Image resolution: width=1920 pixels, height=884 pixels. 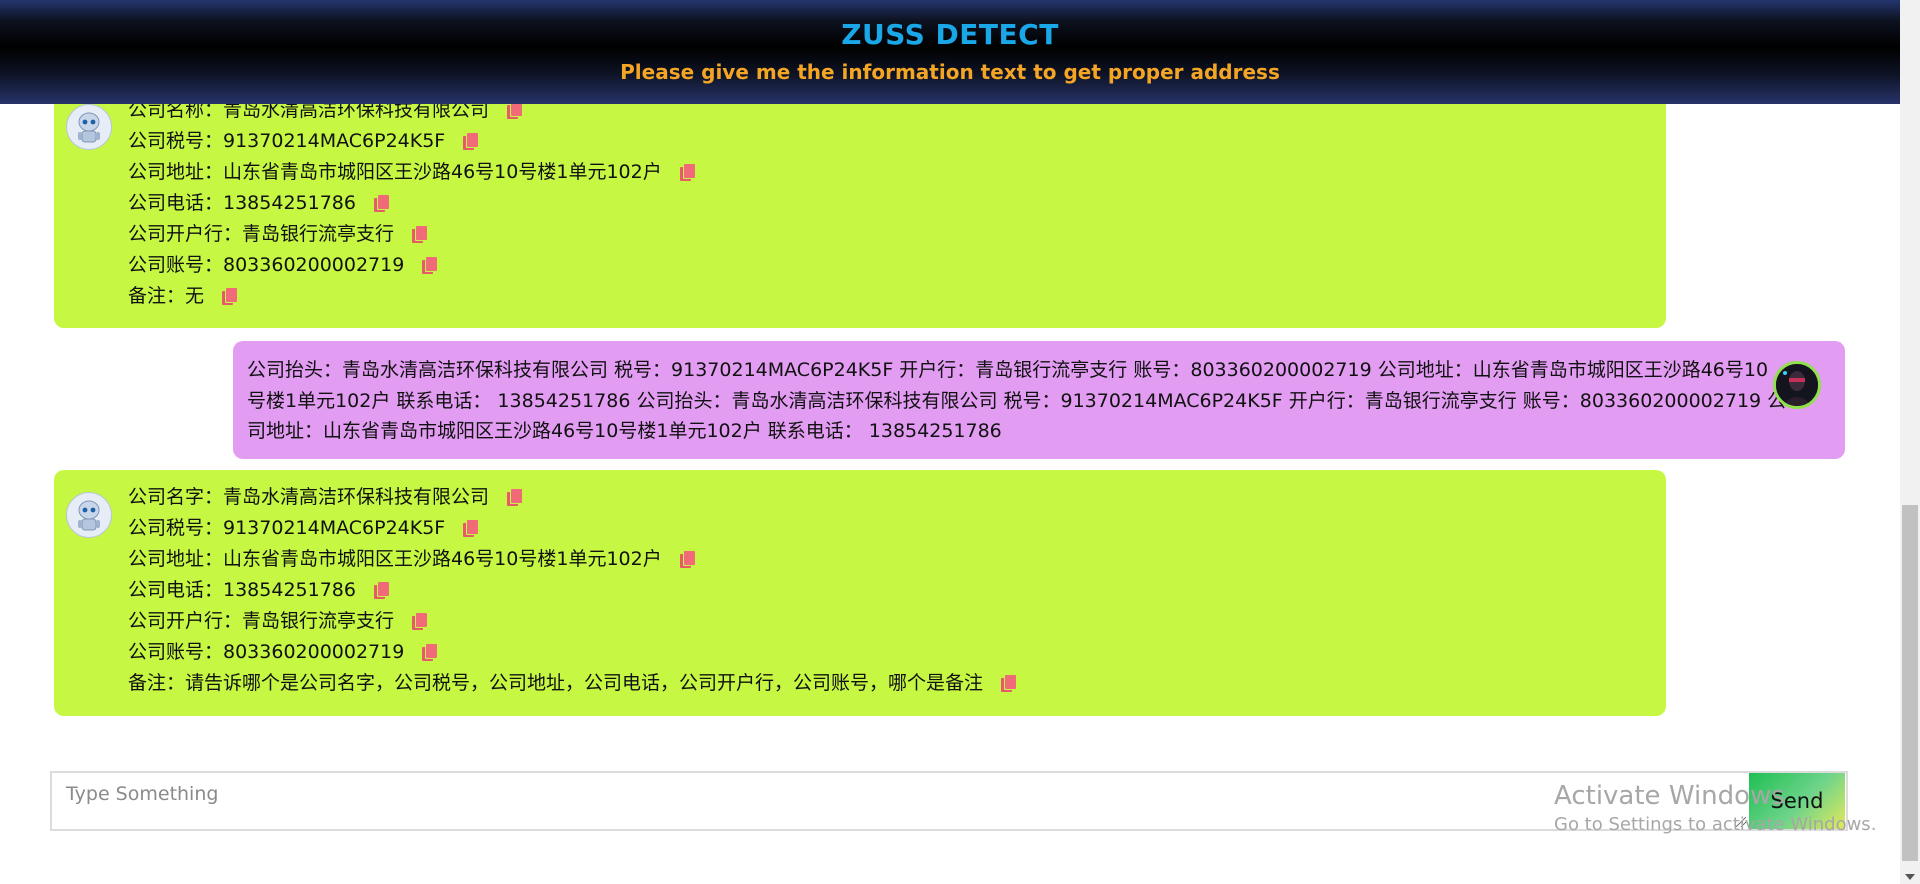 I want to click on message-input, so click(x=949, y=801).